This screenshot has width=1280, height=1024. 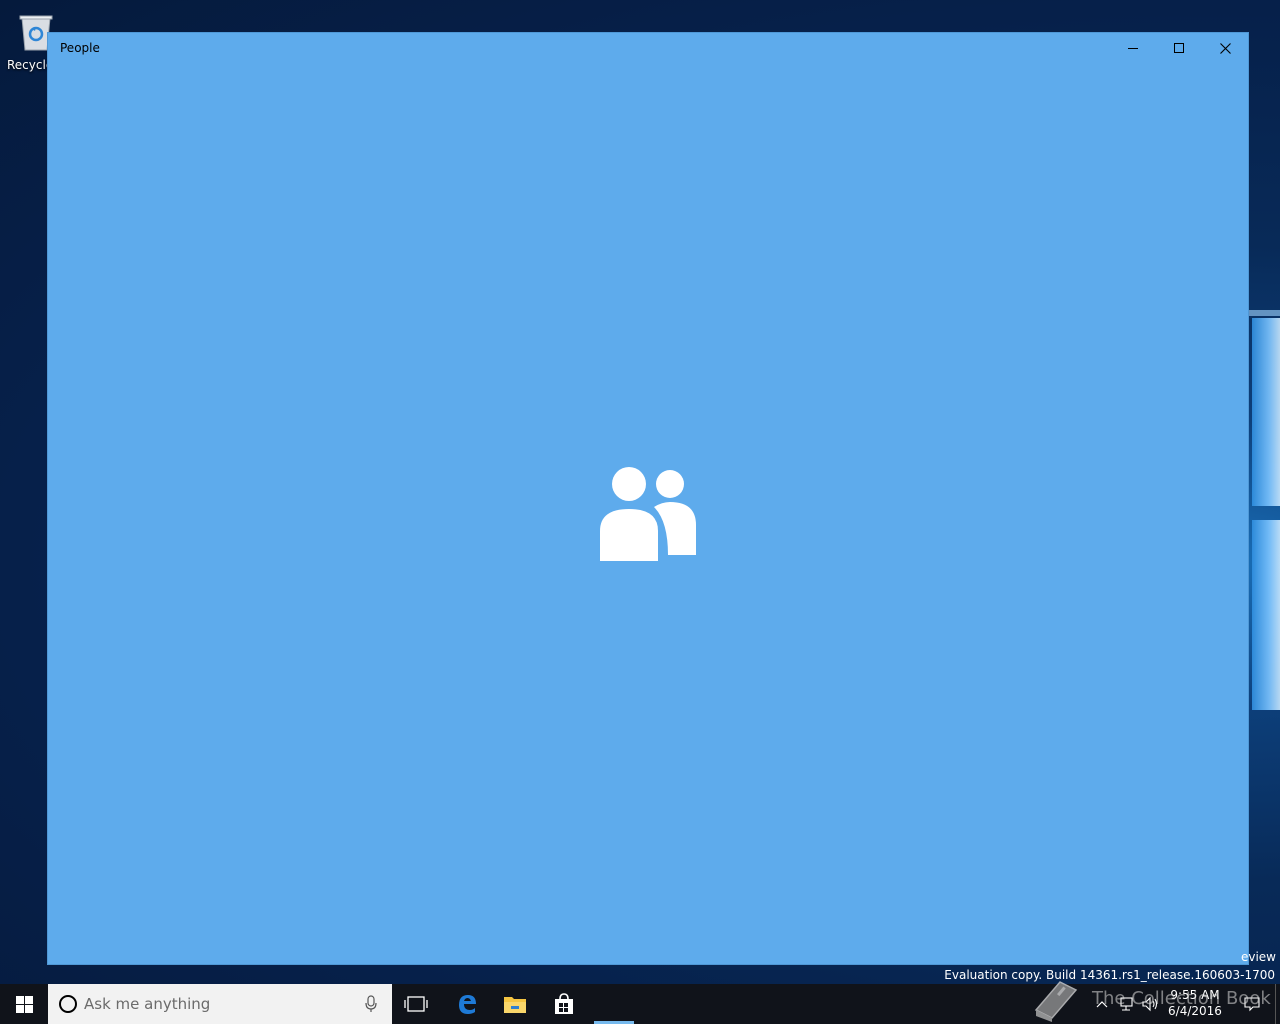 I want to click on microphone-icon, so click(x=371, y=1004).